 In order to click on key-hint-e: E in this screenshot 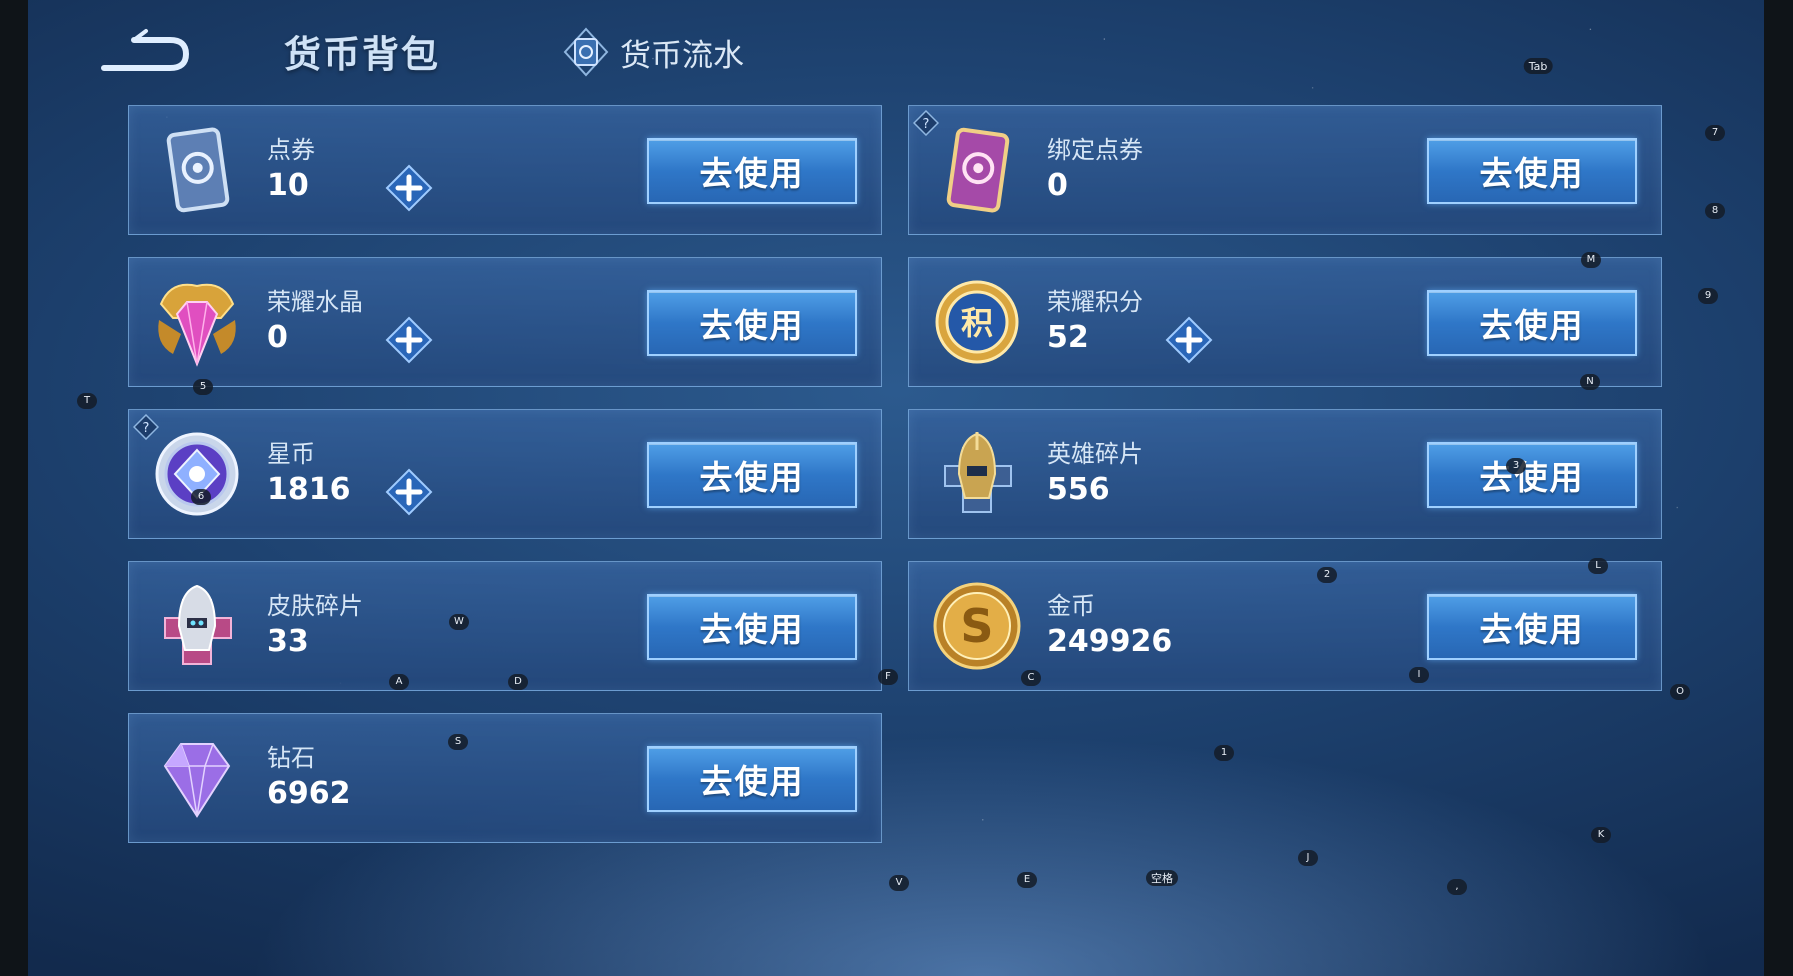, I will do `click(1027, 880)`.